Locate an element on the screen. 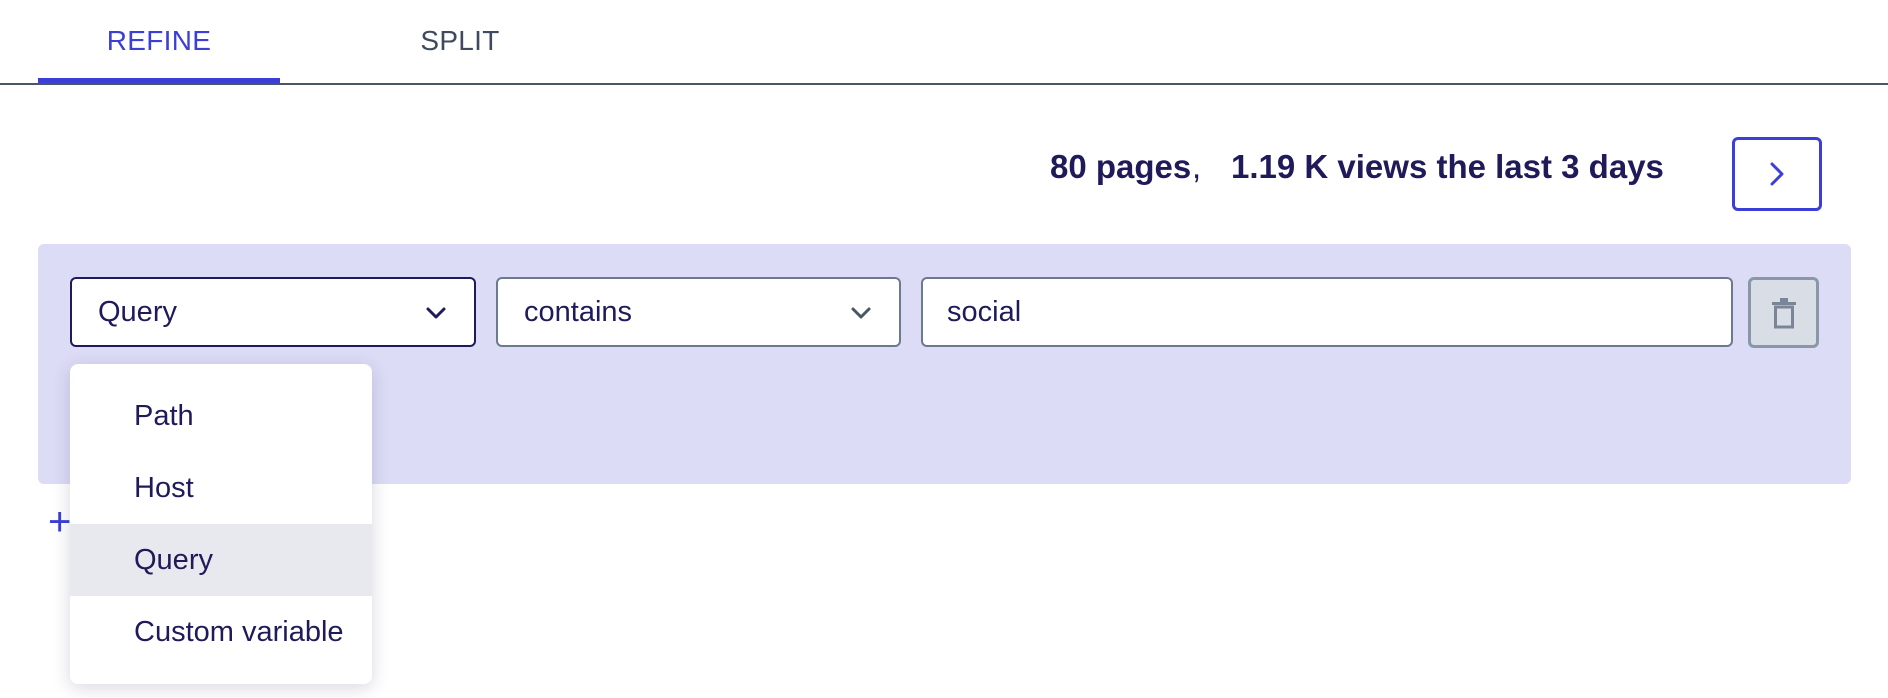 This screenshot has width=1888, height=698. chevron-right-icon is located at coordinates (1777, 174).